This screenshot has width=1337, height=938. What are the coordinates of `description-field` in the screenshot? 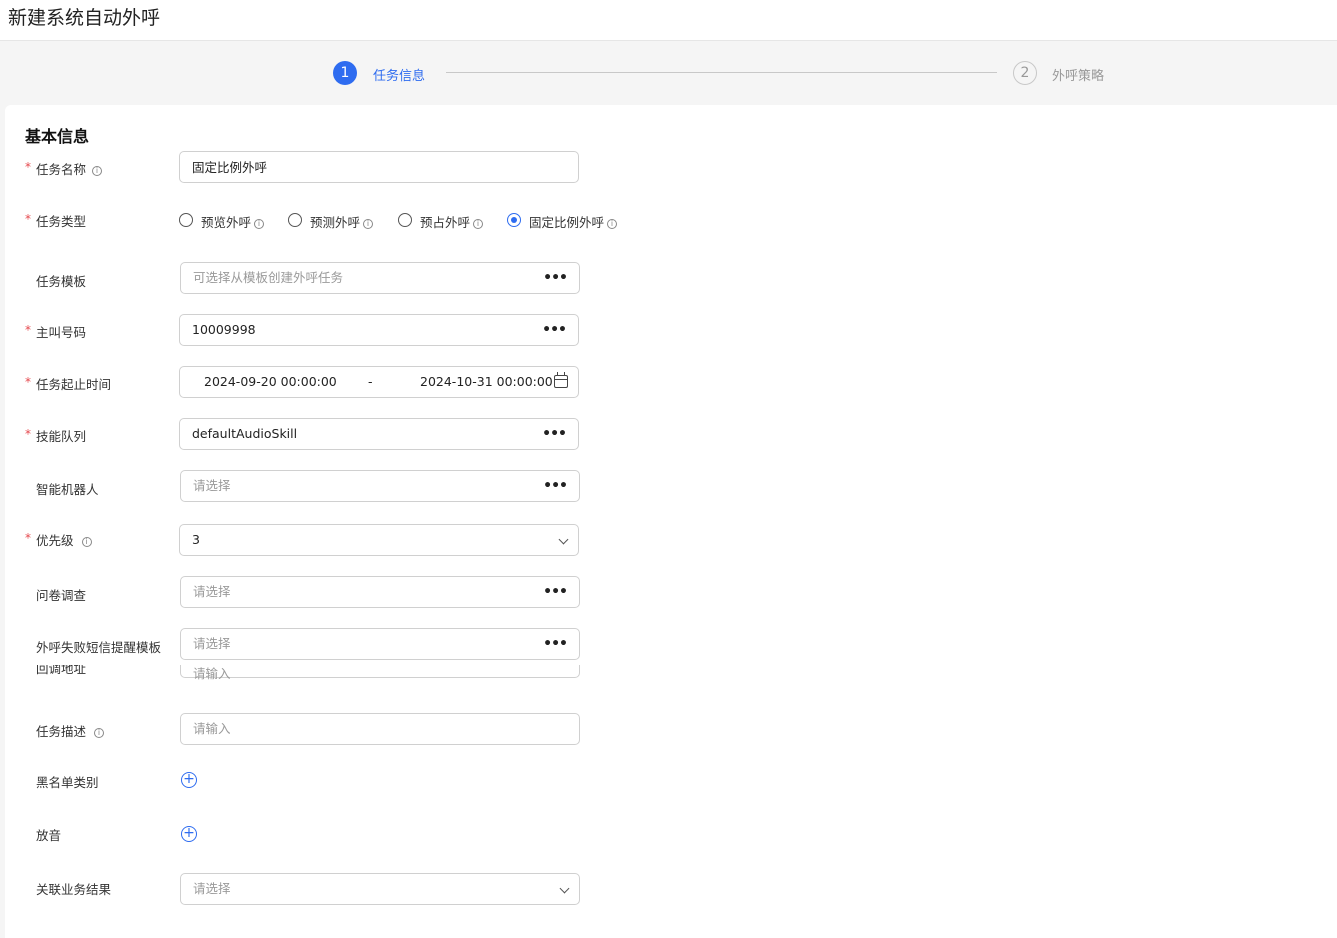 It's located at (380, 729).